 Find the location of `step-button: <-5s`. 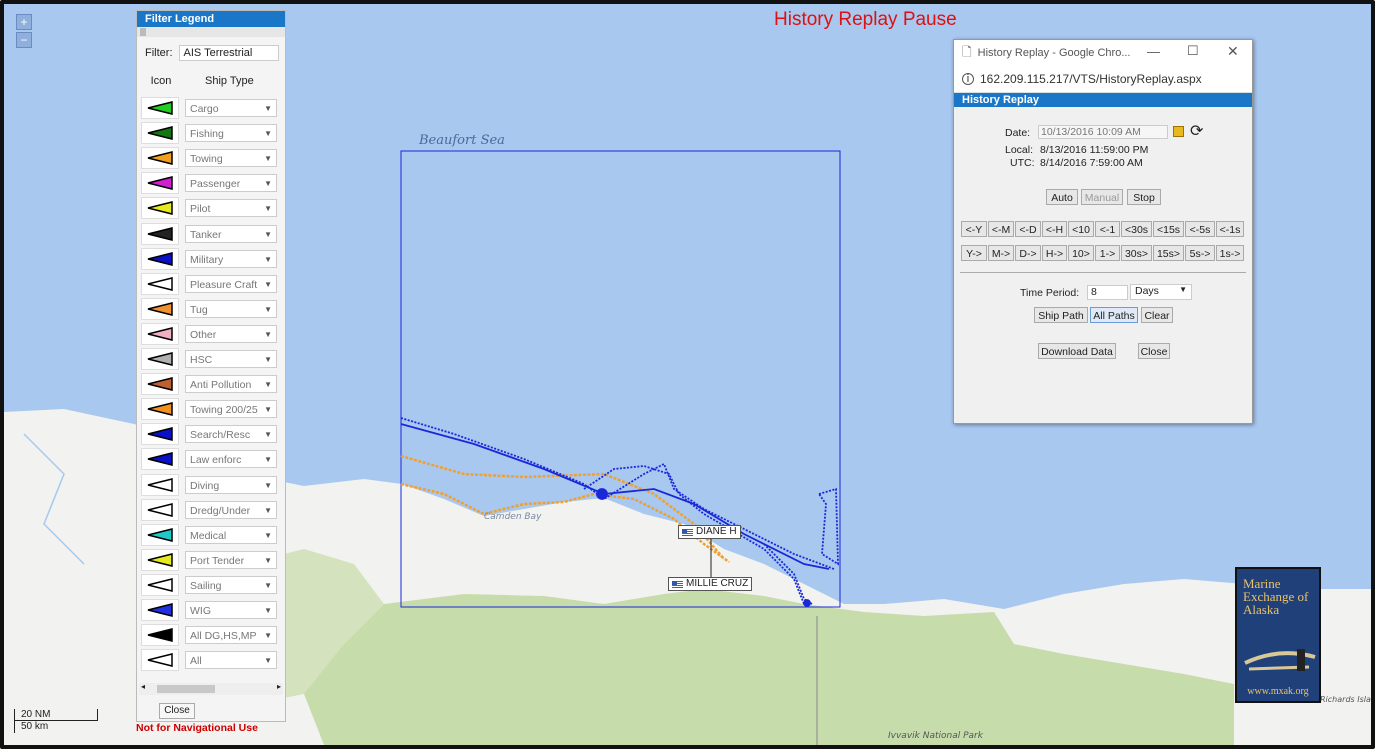

step-button: <-5s is located at coordinates (1200, 229).